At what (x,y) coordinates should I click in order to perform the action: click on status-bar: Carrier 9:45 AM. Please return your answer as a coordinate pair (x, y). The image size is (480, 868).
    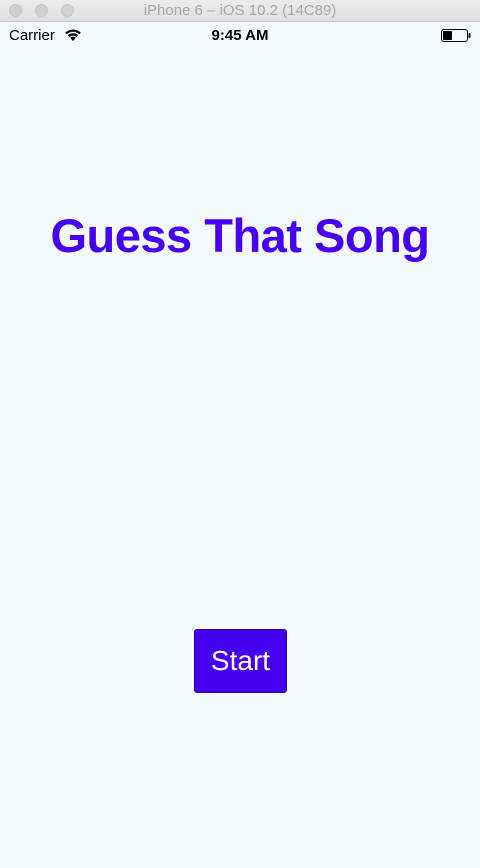
    Looking at the image, I should click on (240, 36).